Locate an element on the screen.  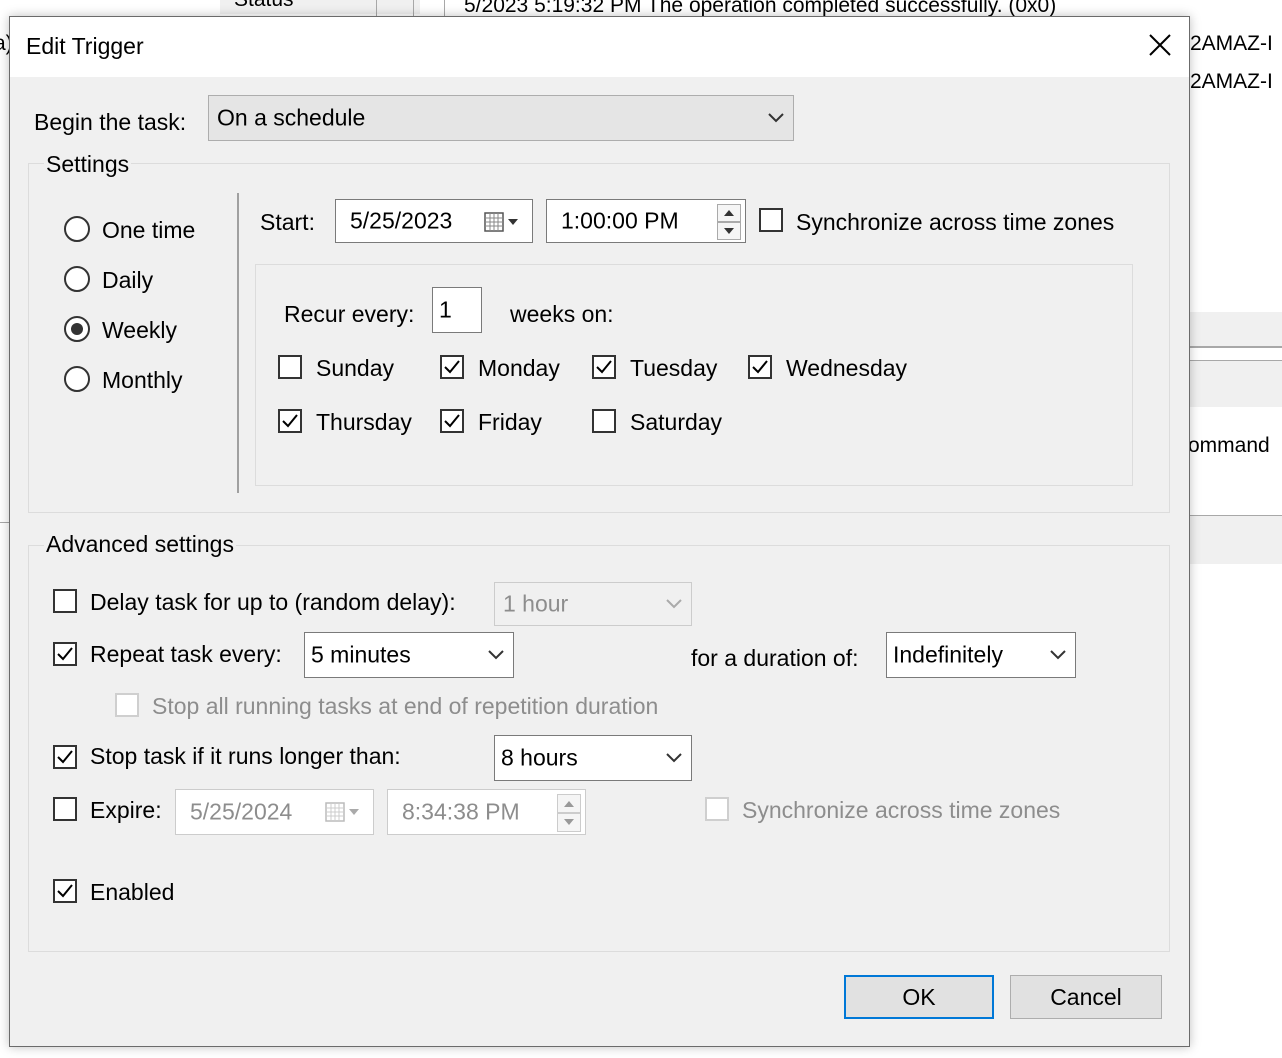
day-monday-label: Monday is located at coordinates (519, 368).